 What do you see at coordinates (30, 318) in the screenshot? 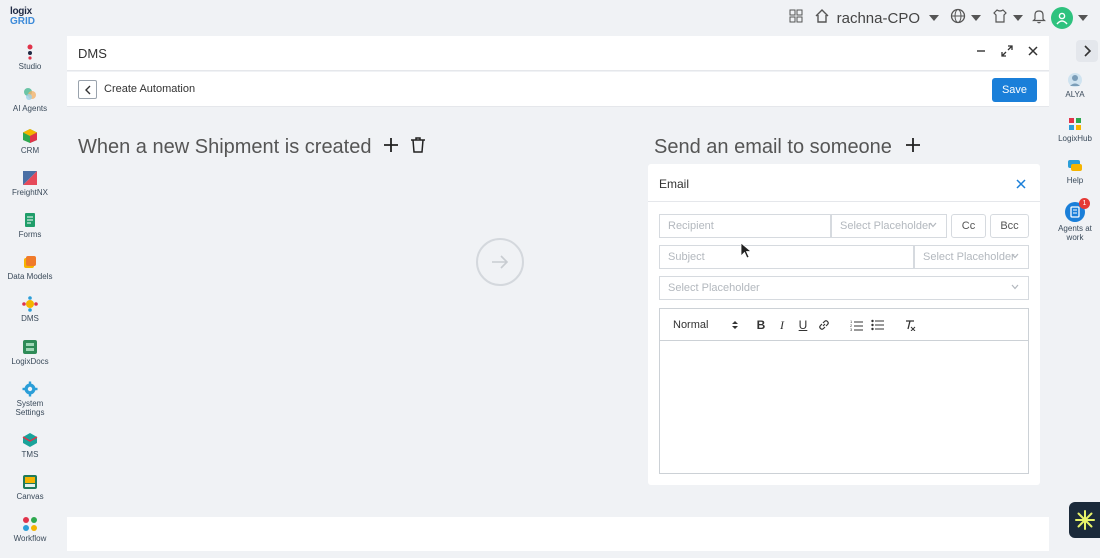
I see `sidebar-item-label: DMS` at bounding box center [30, 318].